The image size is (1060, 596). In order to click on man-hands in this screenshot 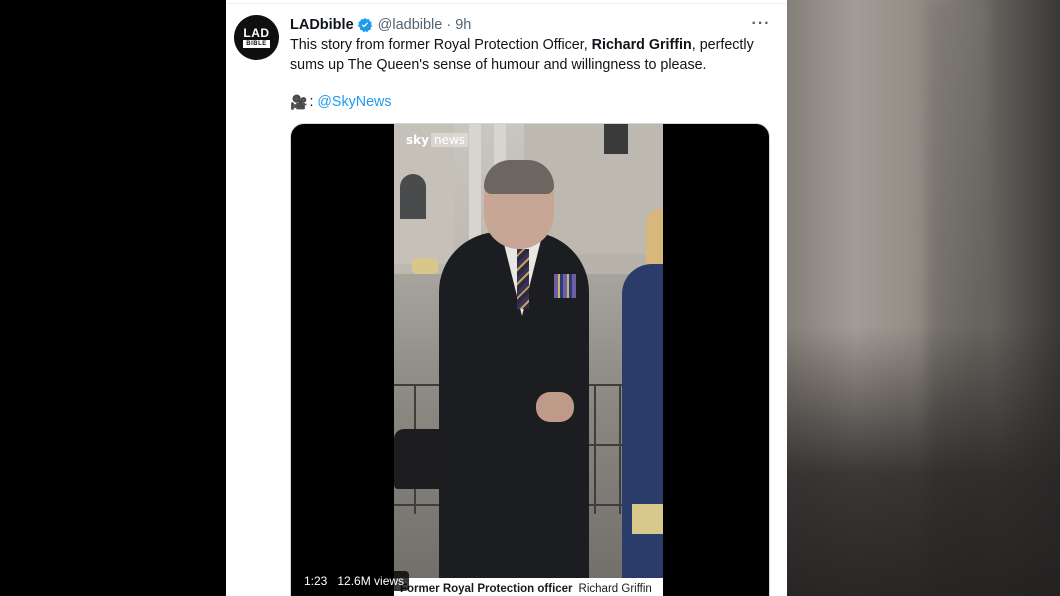, I will do `click(555, 407)`.